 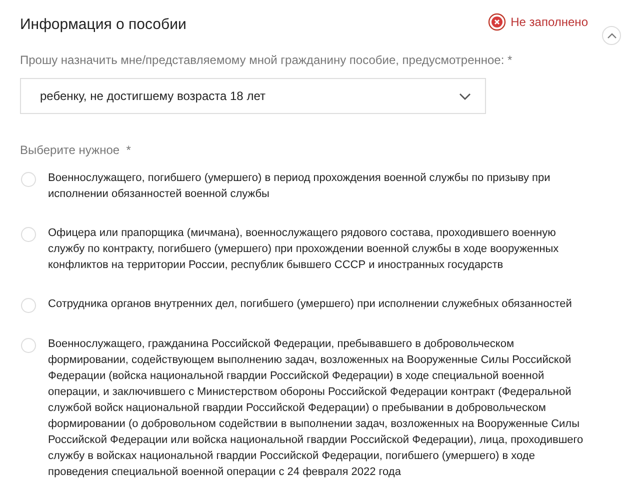 What do you see at coordinates (253, 96) in the screenshot?
I see `benefit-select: ребенку, не достигшему возраста 18 лет` at bounding box center [253, 96].